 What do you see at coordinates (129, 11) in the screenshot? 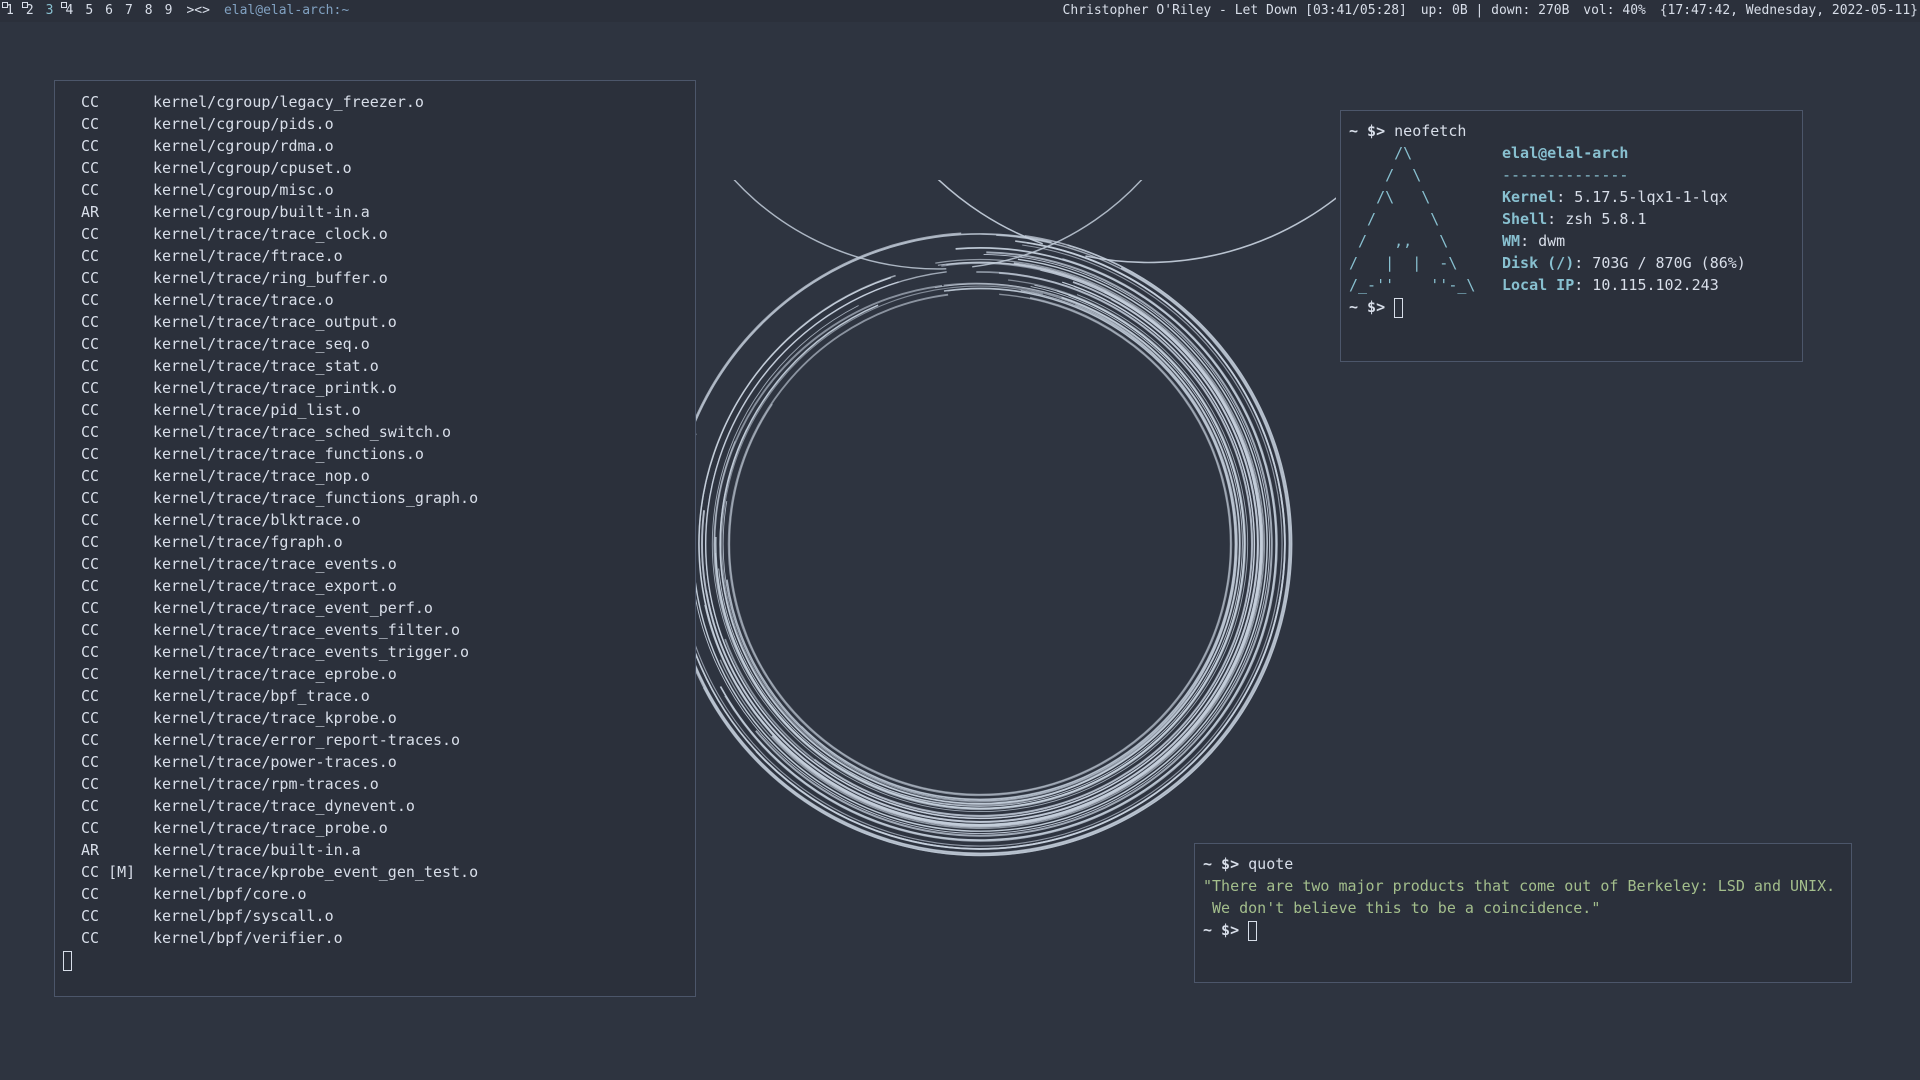
I see `tag-7: 7` at bounding box center [129, 11].